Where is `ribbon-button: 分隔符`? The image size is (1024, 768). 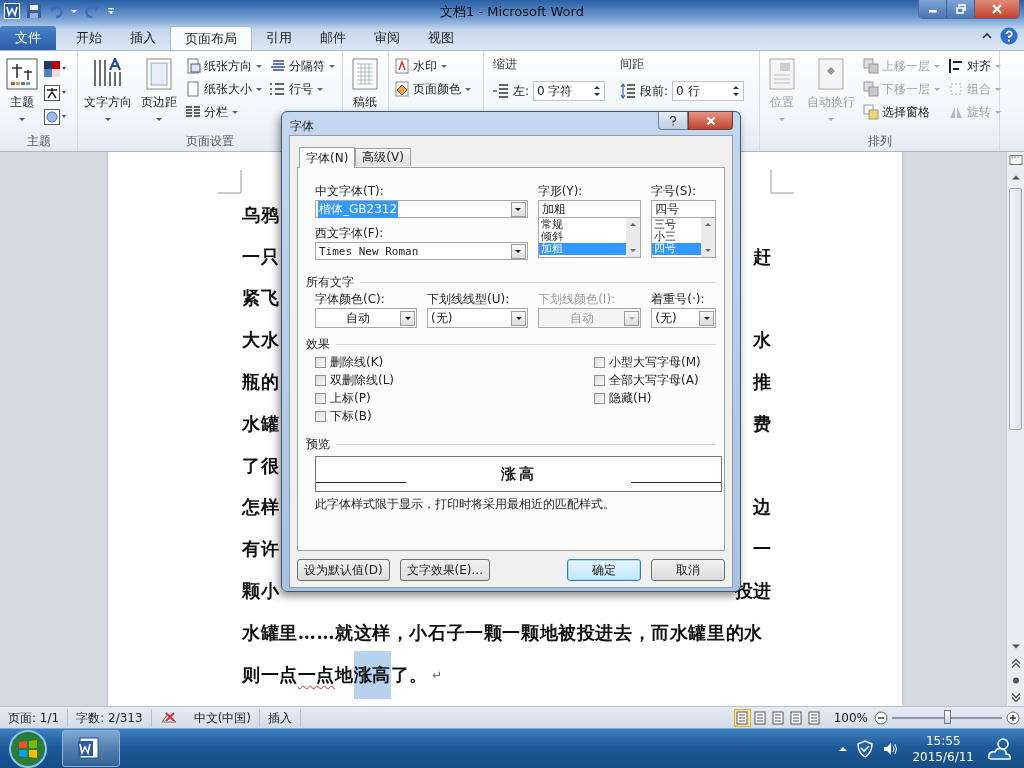 ribbon-button: 分隔符 is located at coordinates (303, 66).